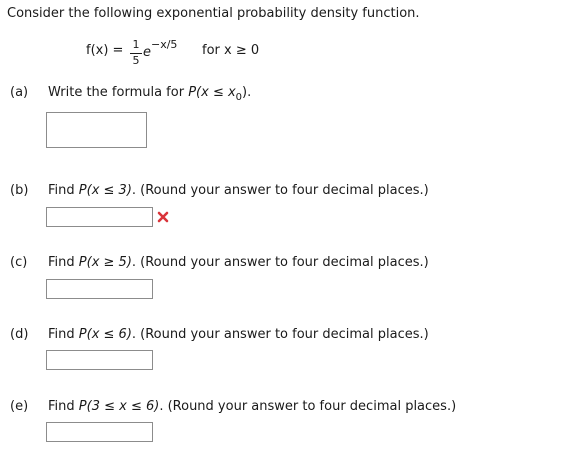  I want to click on part-question: Write the formula for P(x ≤ x0)., so click(150, 94).